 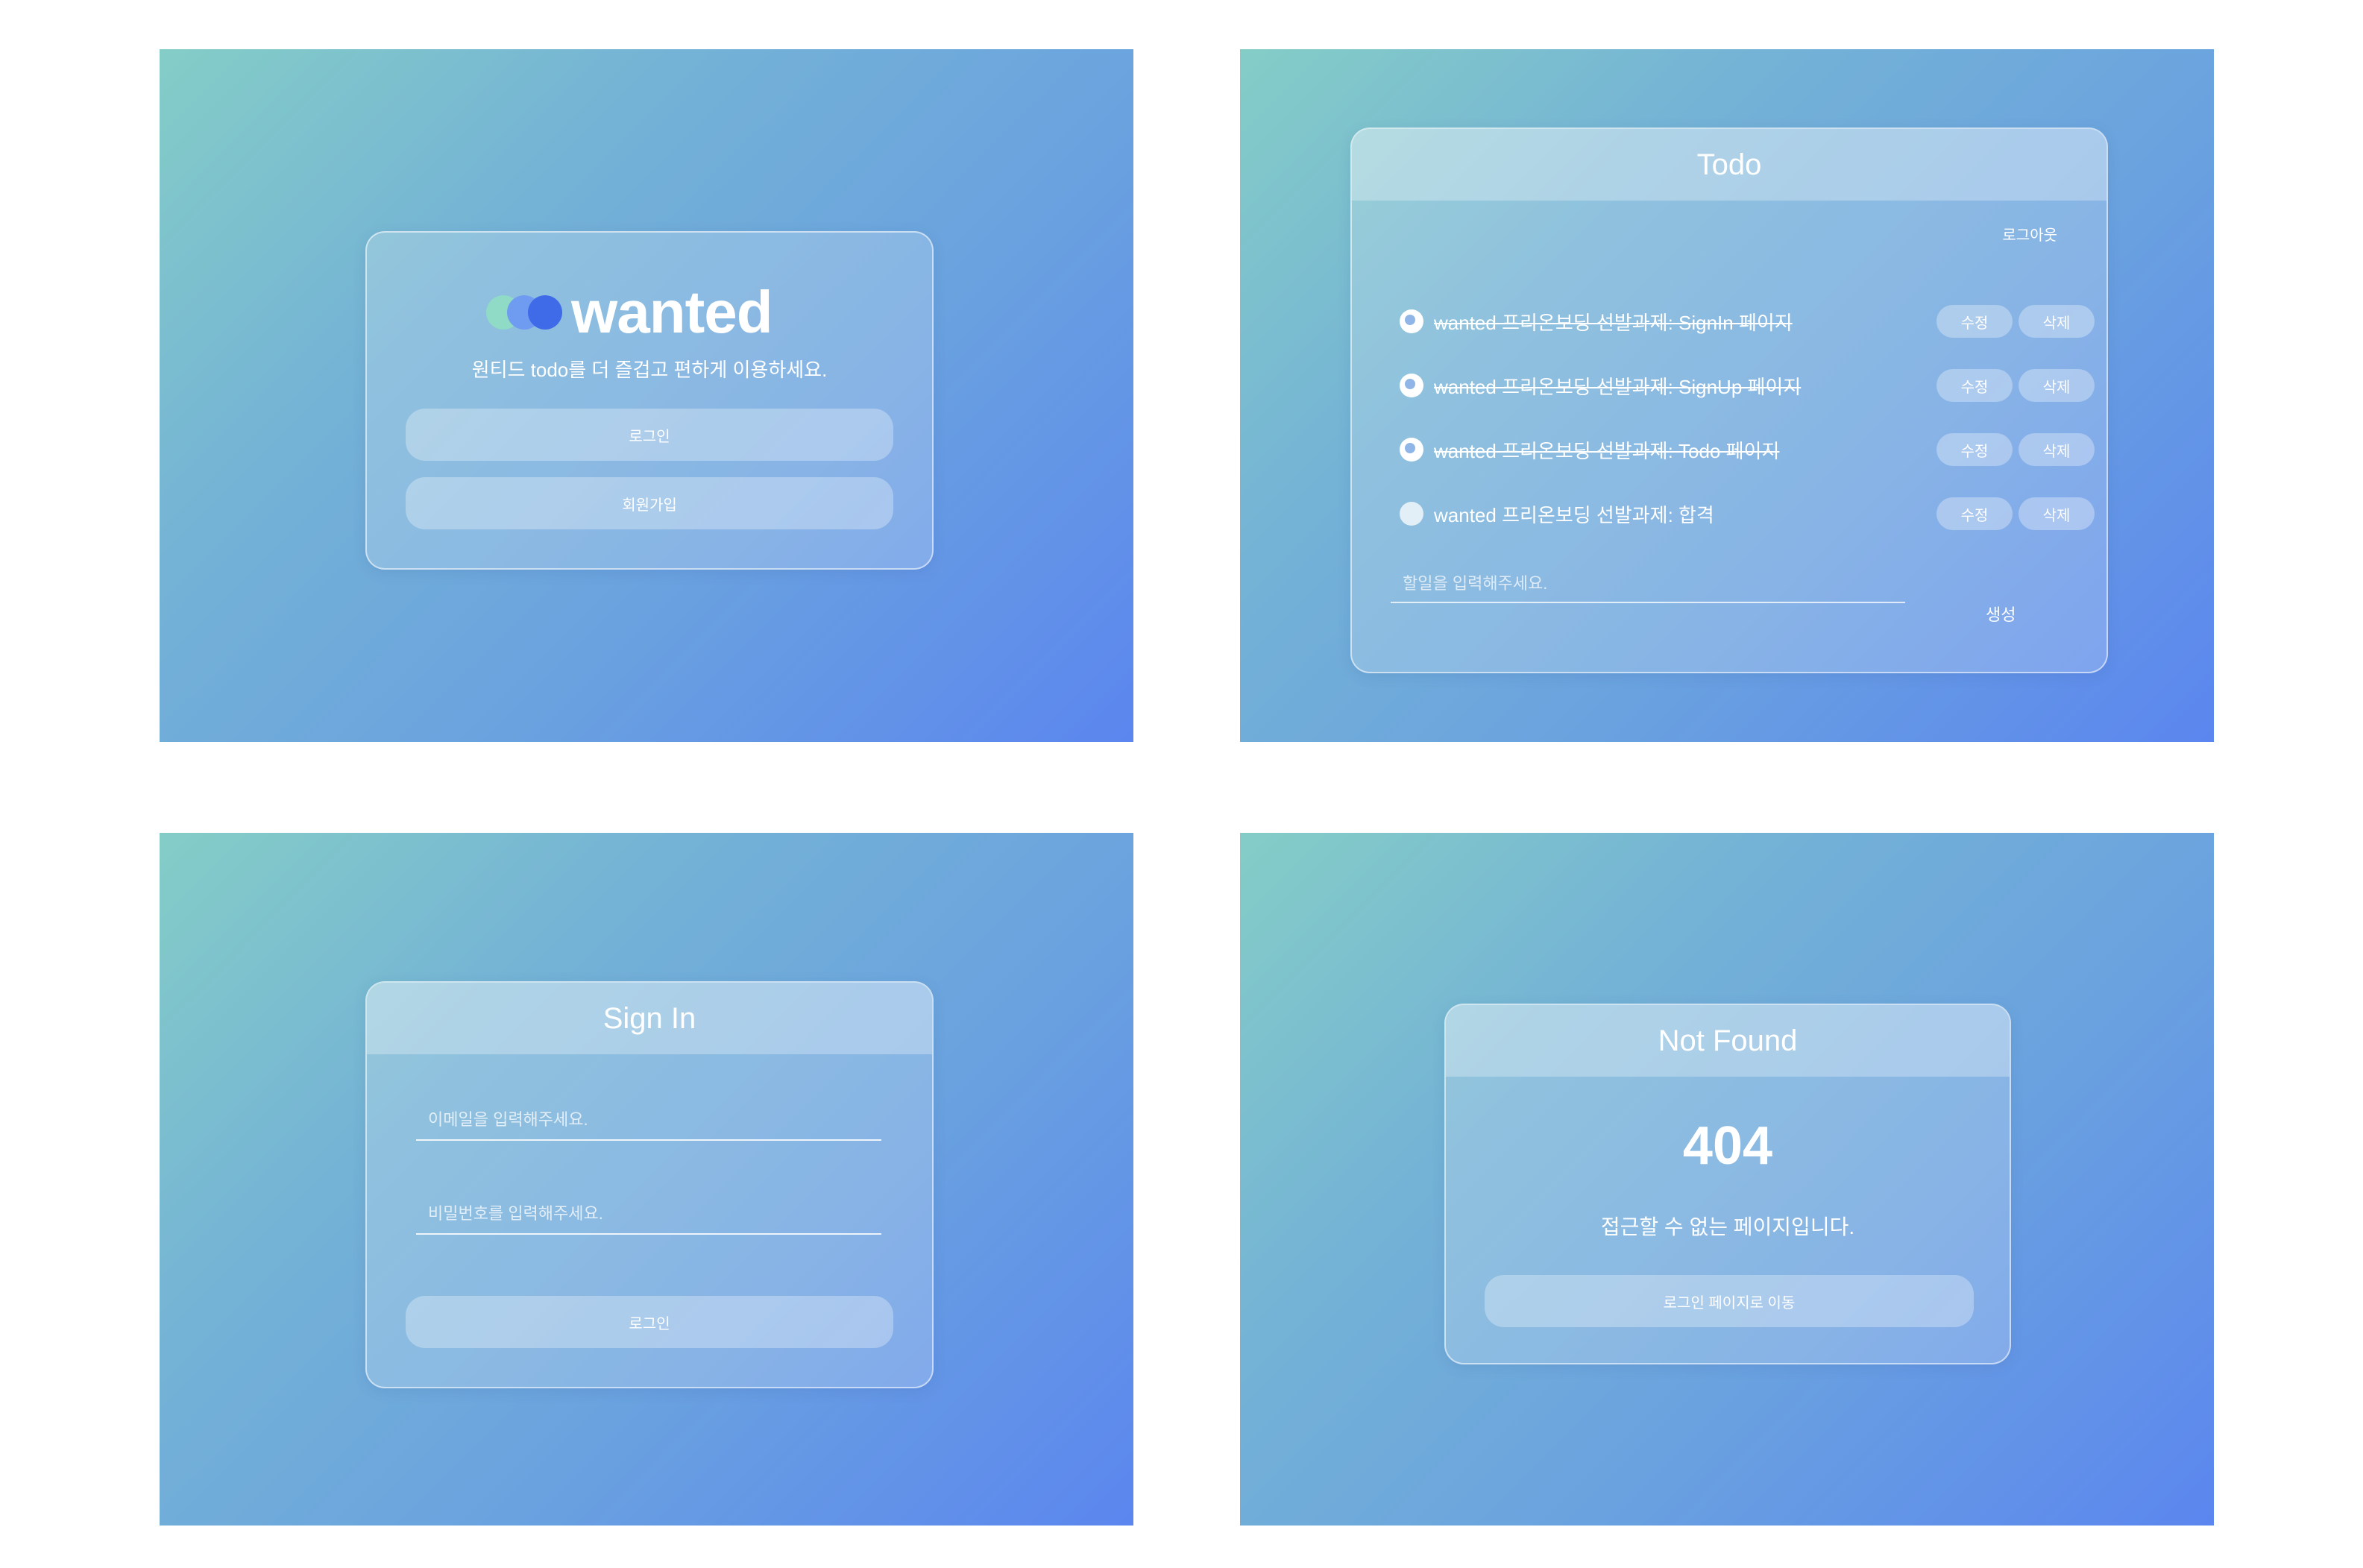 What do you see at coordinates (1727, 1226) in the screenshot?
I see `error-message: 접근할 수 없는 페이지입니다.` at bounding box center [1727, 1226].